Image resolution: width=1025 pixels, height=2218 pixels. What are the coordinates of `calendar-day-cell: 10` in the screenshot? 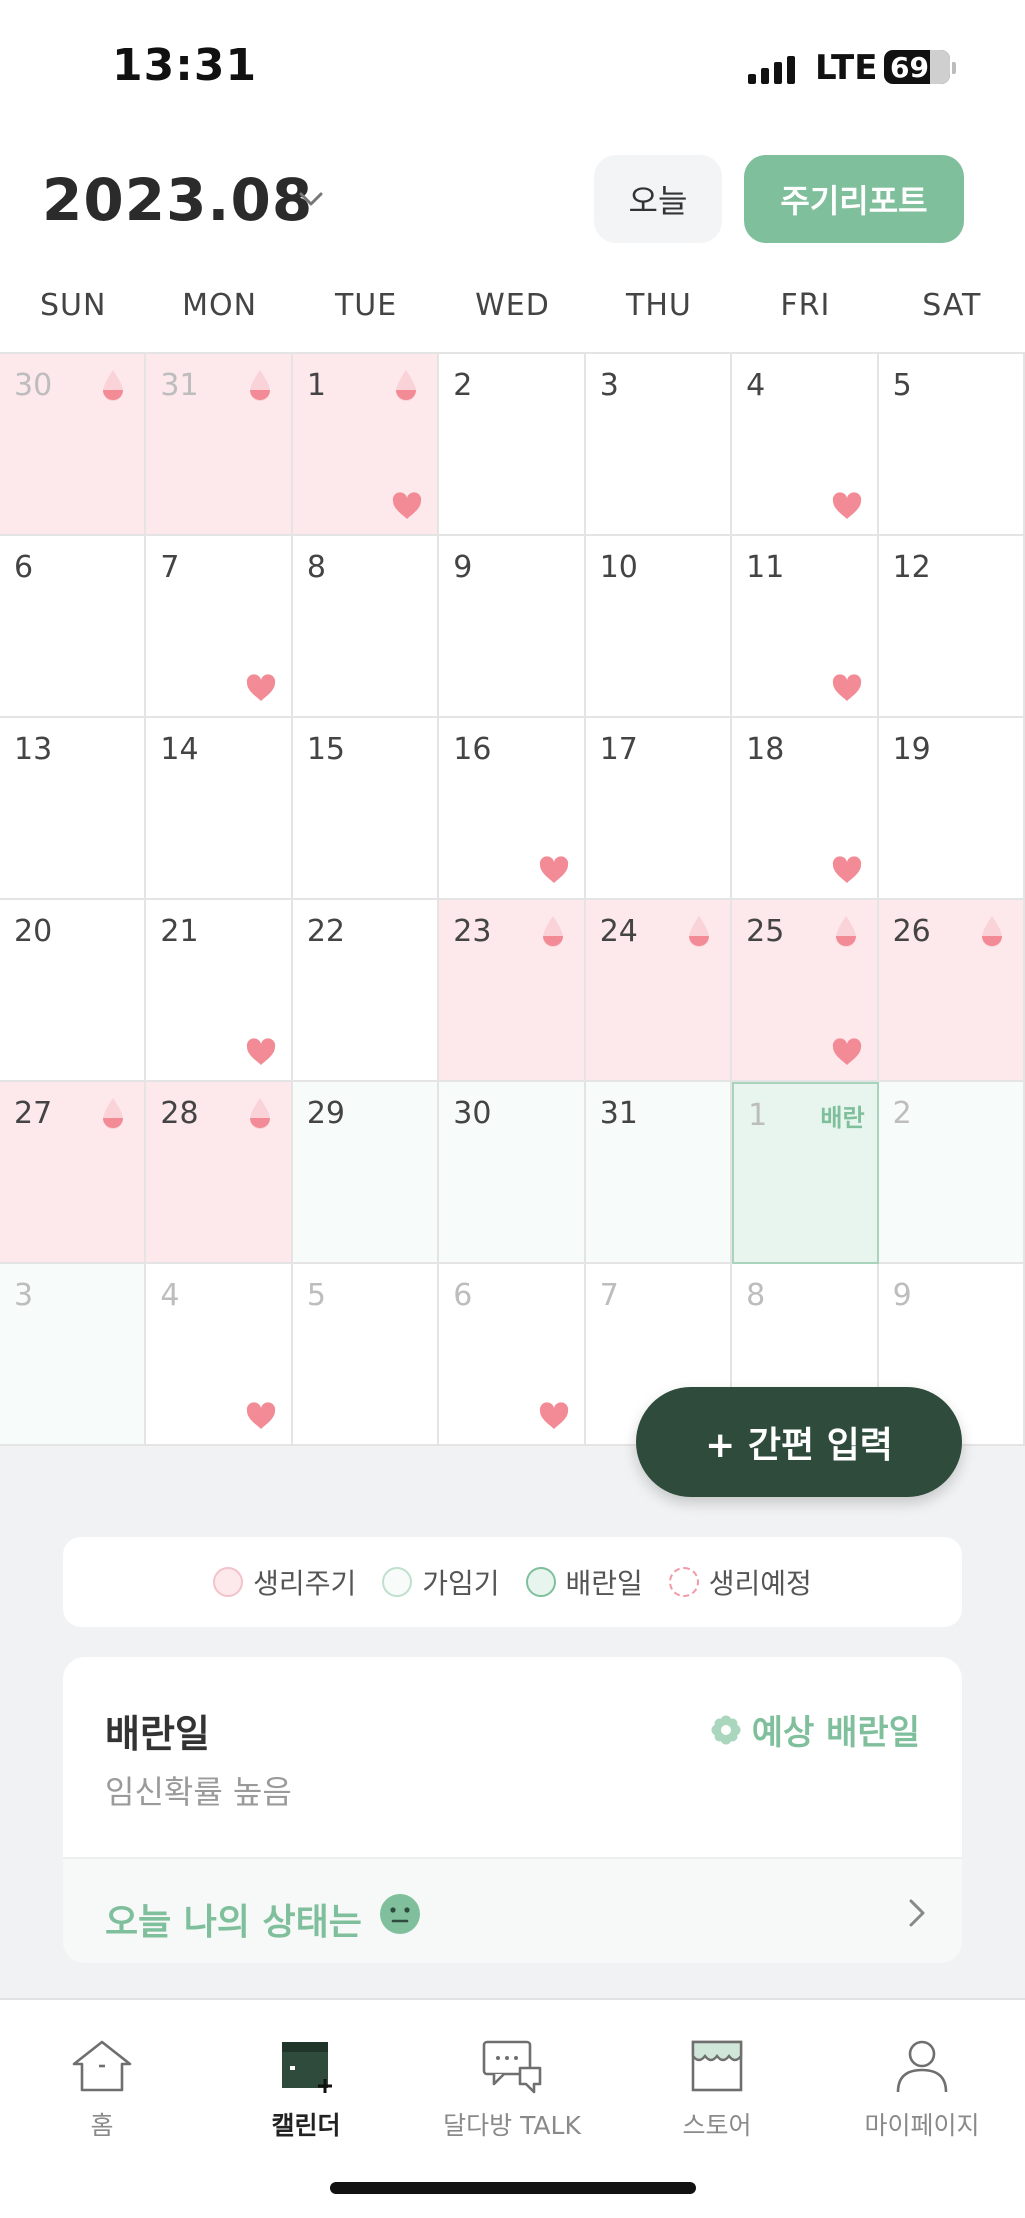 It's located at (659, 627).